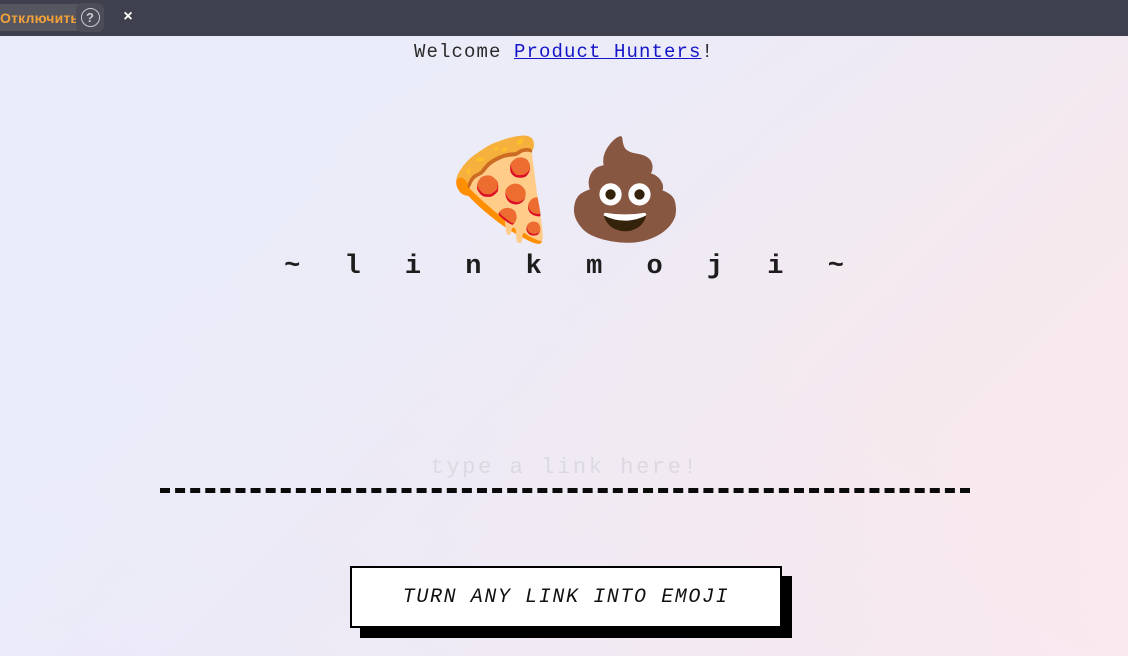  What do you see at coordinates (571, 267) in the screenshot?
I see `page-title: ~ l i n k m o j i ~` at bounding box center [571, 267].